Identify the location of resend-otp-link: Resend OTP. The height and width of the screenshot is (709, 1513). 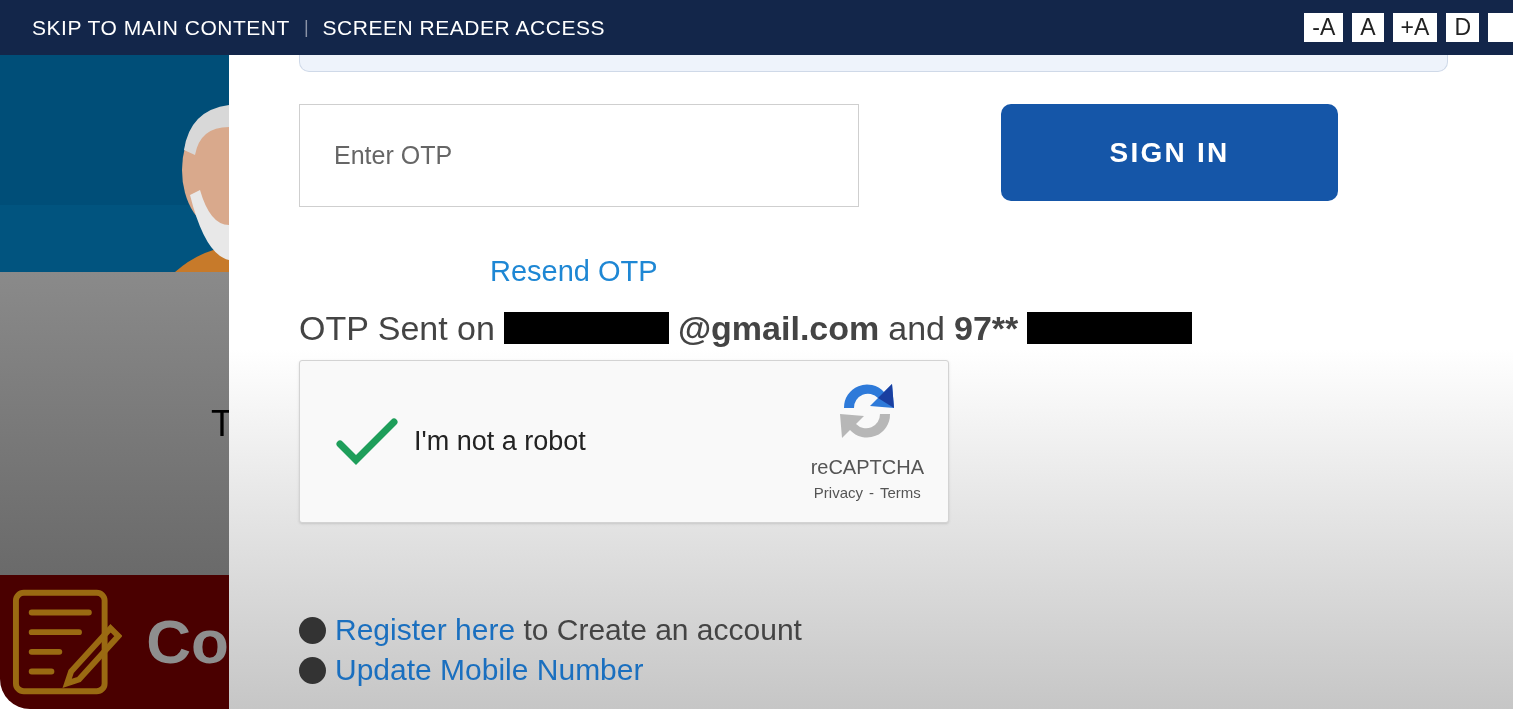
(1001, 271).